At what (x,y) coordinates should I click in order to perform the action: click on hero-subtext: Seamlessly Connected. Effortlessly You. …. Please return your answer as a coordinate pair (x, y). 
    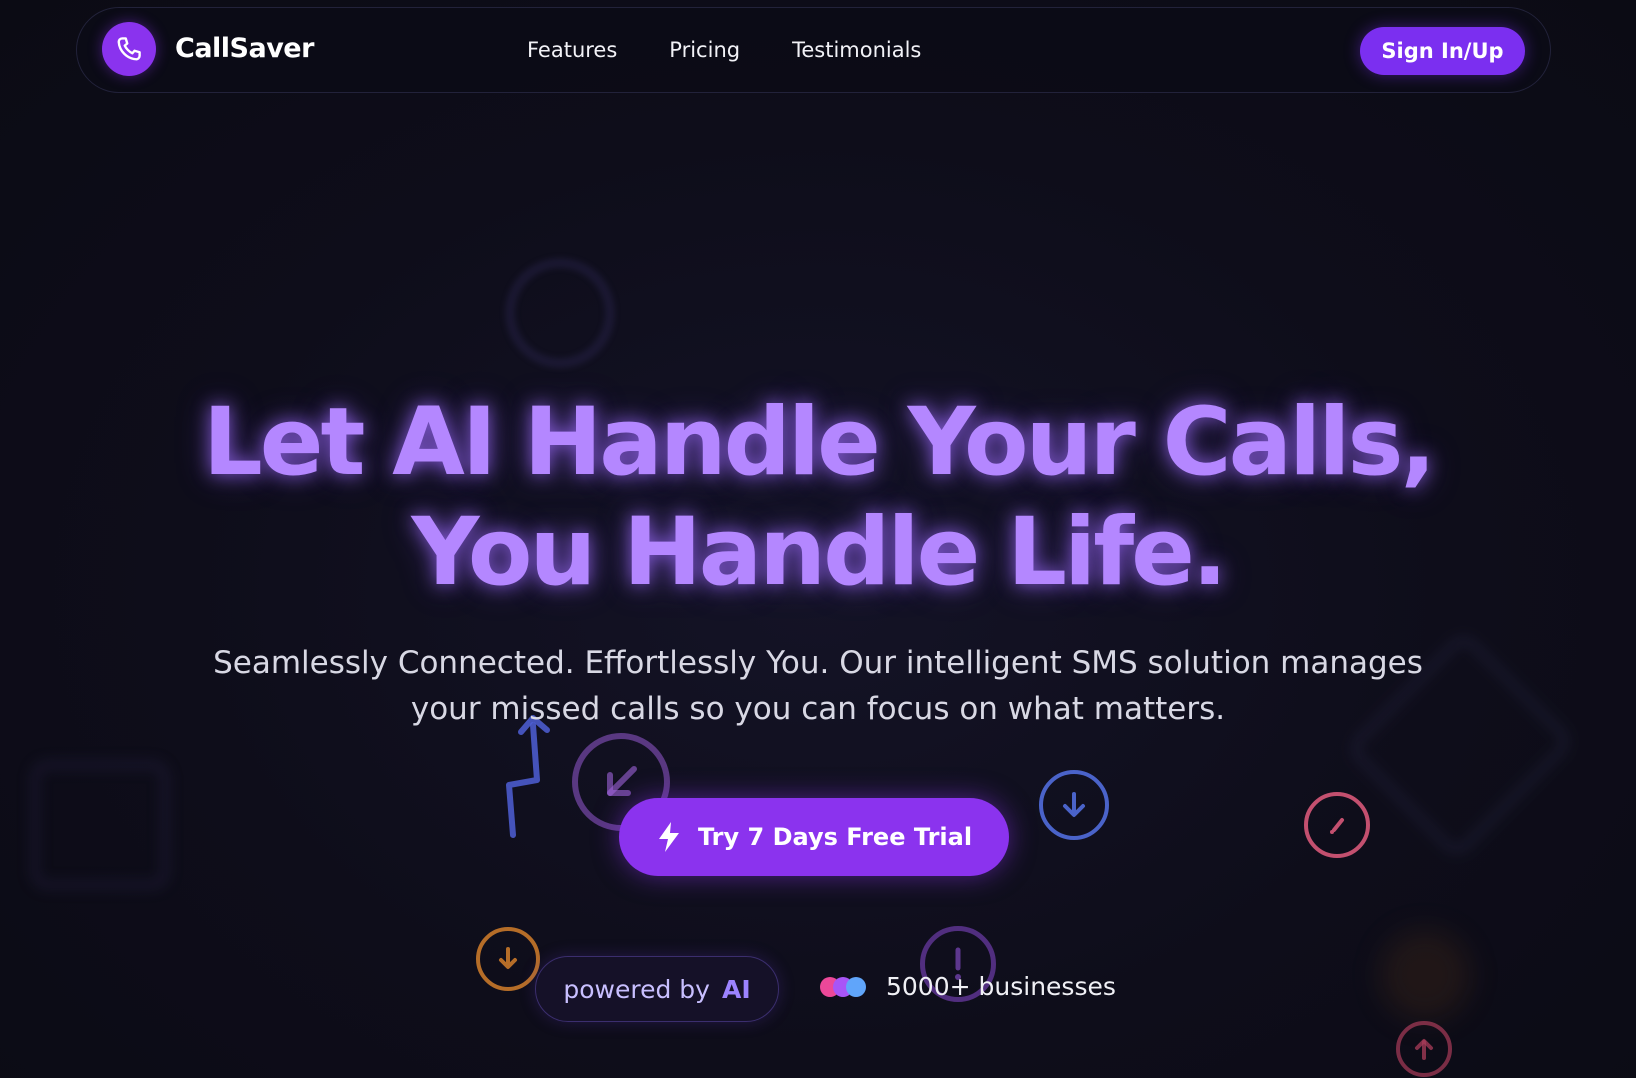
    Looking at the image, I should click on (818, 686).